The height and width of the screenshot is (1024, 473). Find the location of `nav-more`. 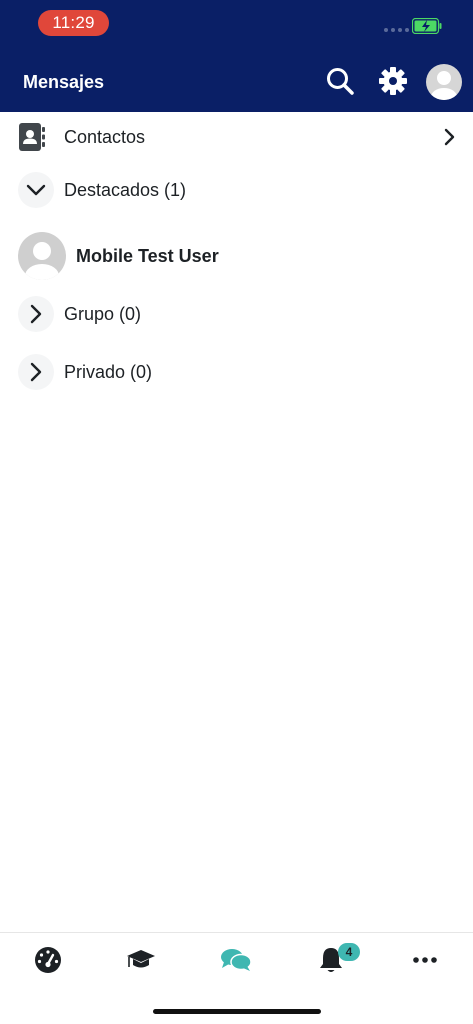

nav-more is located at coordinates (425, 960).